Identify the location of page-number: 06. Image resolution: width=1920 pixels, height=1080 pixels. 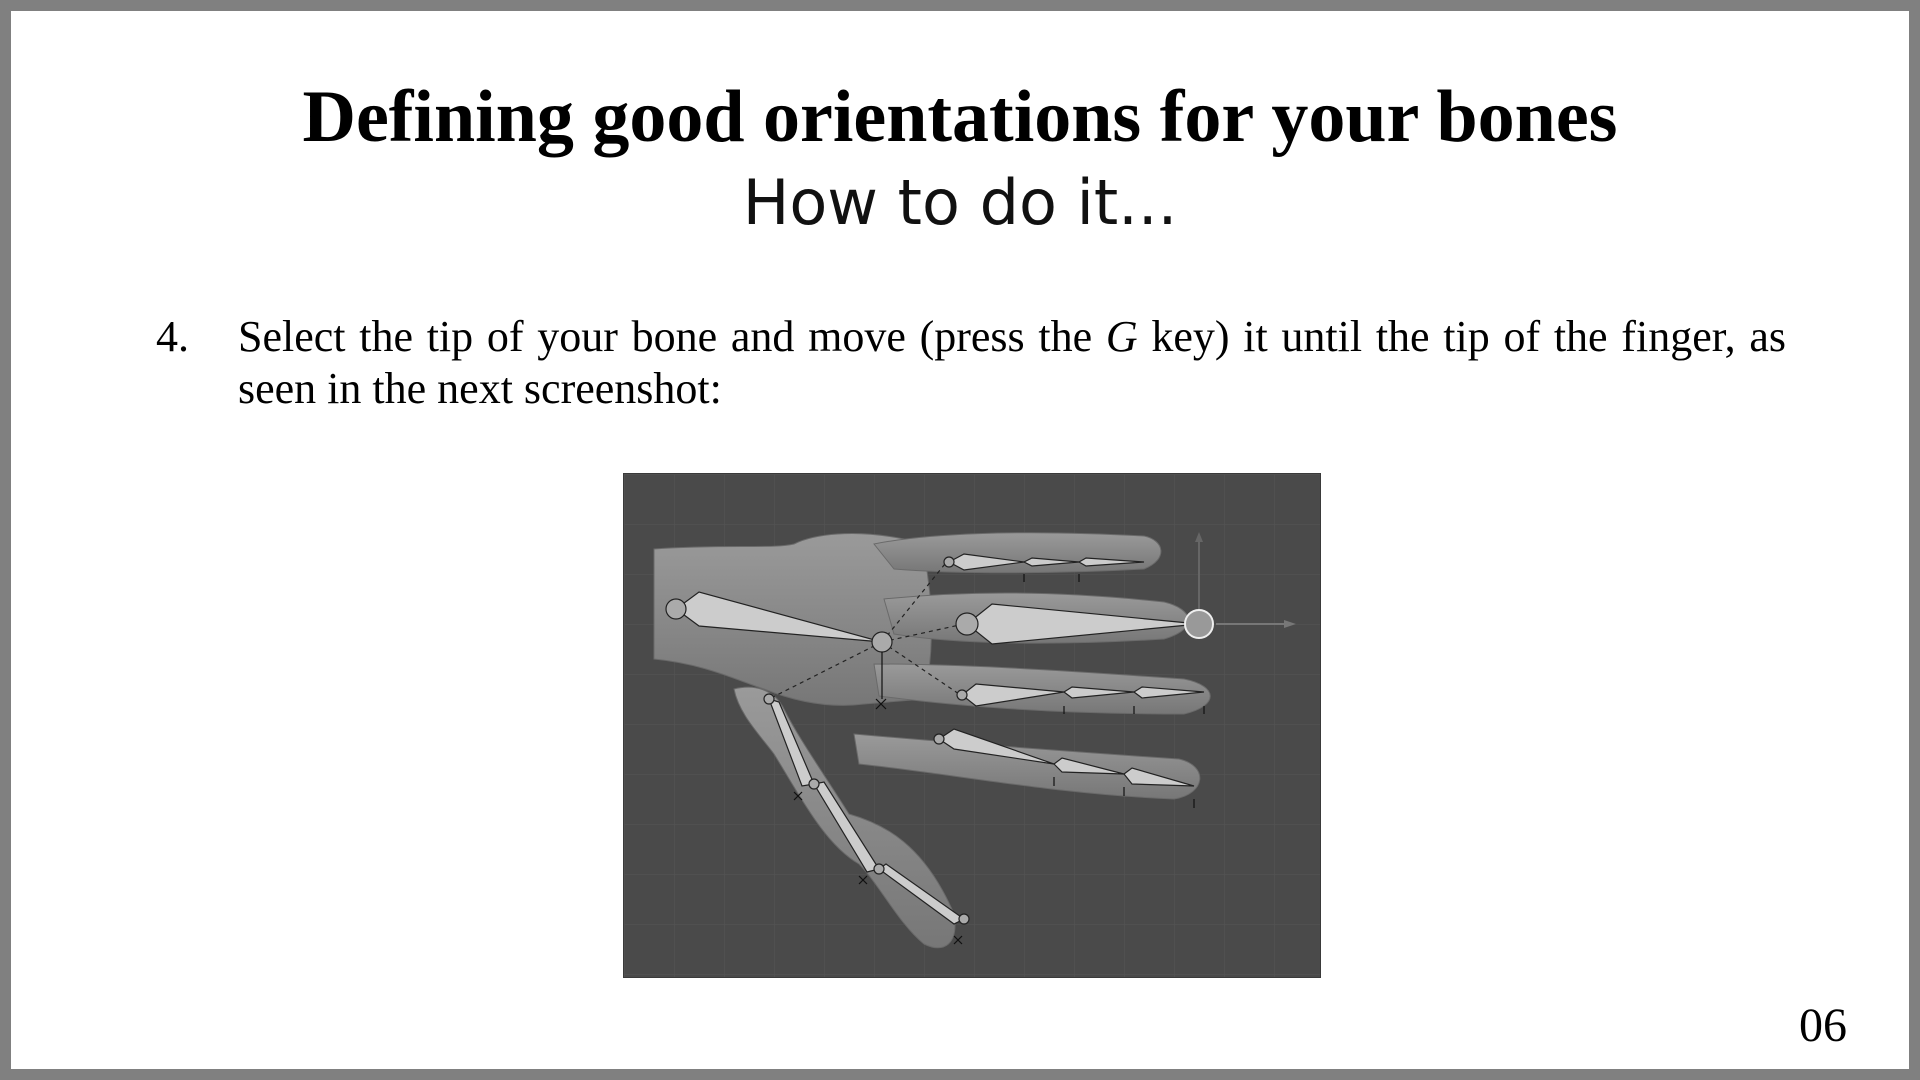
(1823, 1025).